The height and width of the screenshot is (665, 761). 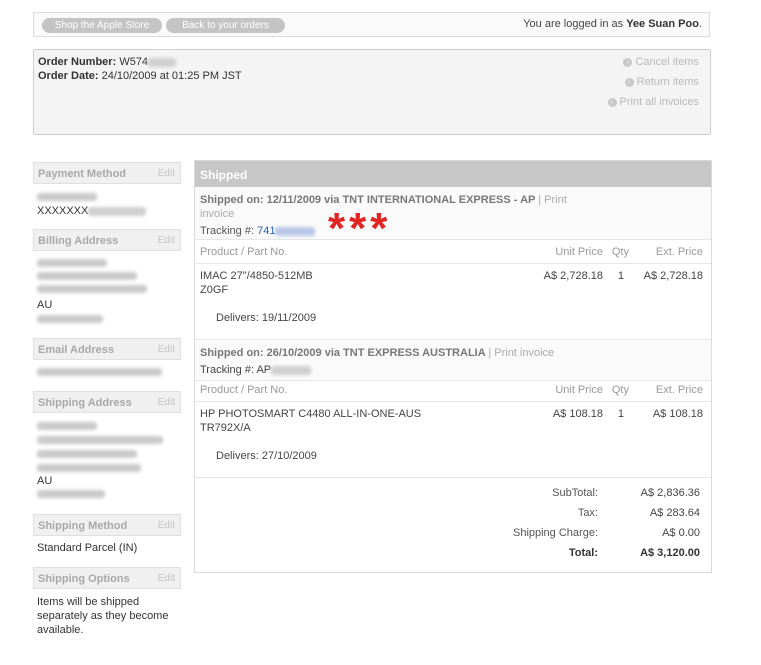 I want to click on print-all-invoices-link: › Print all invoices, so click(x=653, y=102).